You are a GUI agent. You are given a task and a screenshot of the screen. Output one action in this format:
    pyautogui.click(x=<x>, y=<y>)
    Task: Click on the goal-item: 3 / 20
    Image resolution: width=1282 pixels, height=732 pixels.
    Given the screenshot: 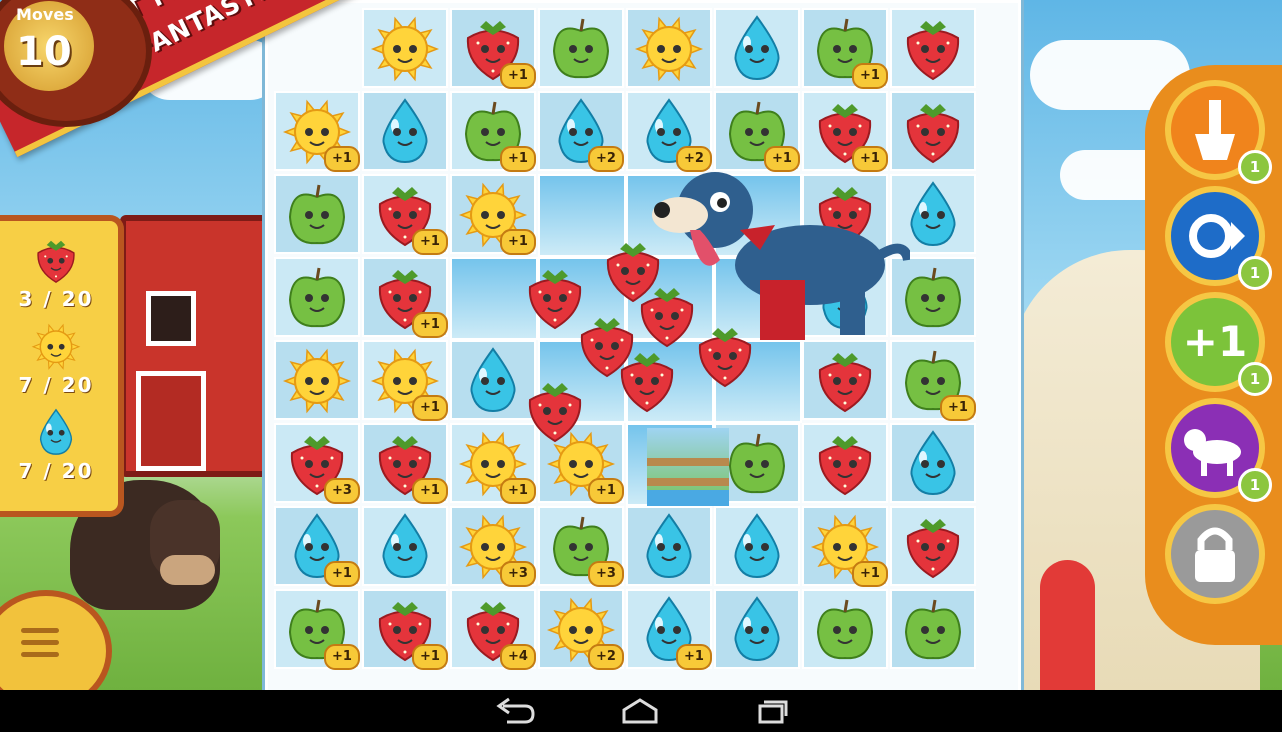 What is the action you would take?
    pyautogui.click(x=56, y=277)
    